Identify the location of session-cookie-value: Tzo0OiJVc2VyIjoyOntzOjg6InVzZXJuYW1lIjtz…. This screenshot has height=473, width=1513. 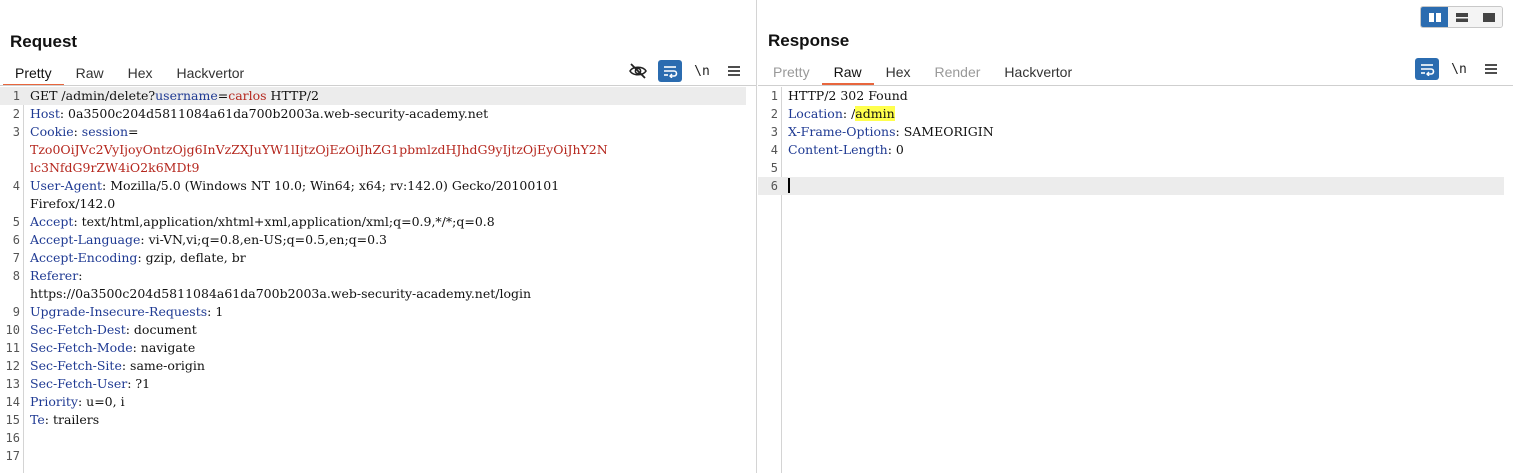
(319, 149).